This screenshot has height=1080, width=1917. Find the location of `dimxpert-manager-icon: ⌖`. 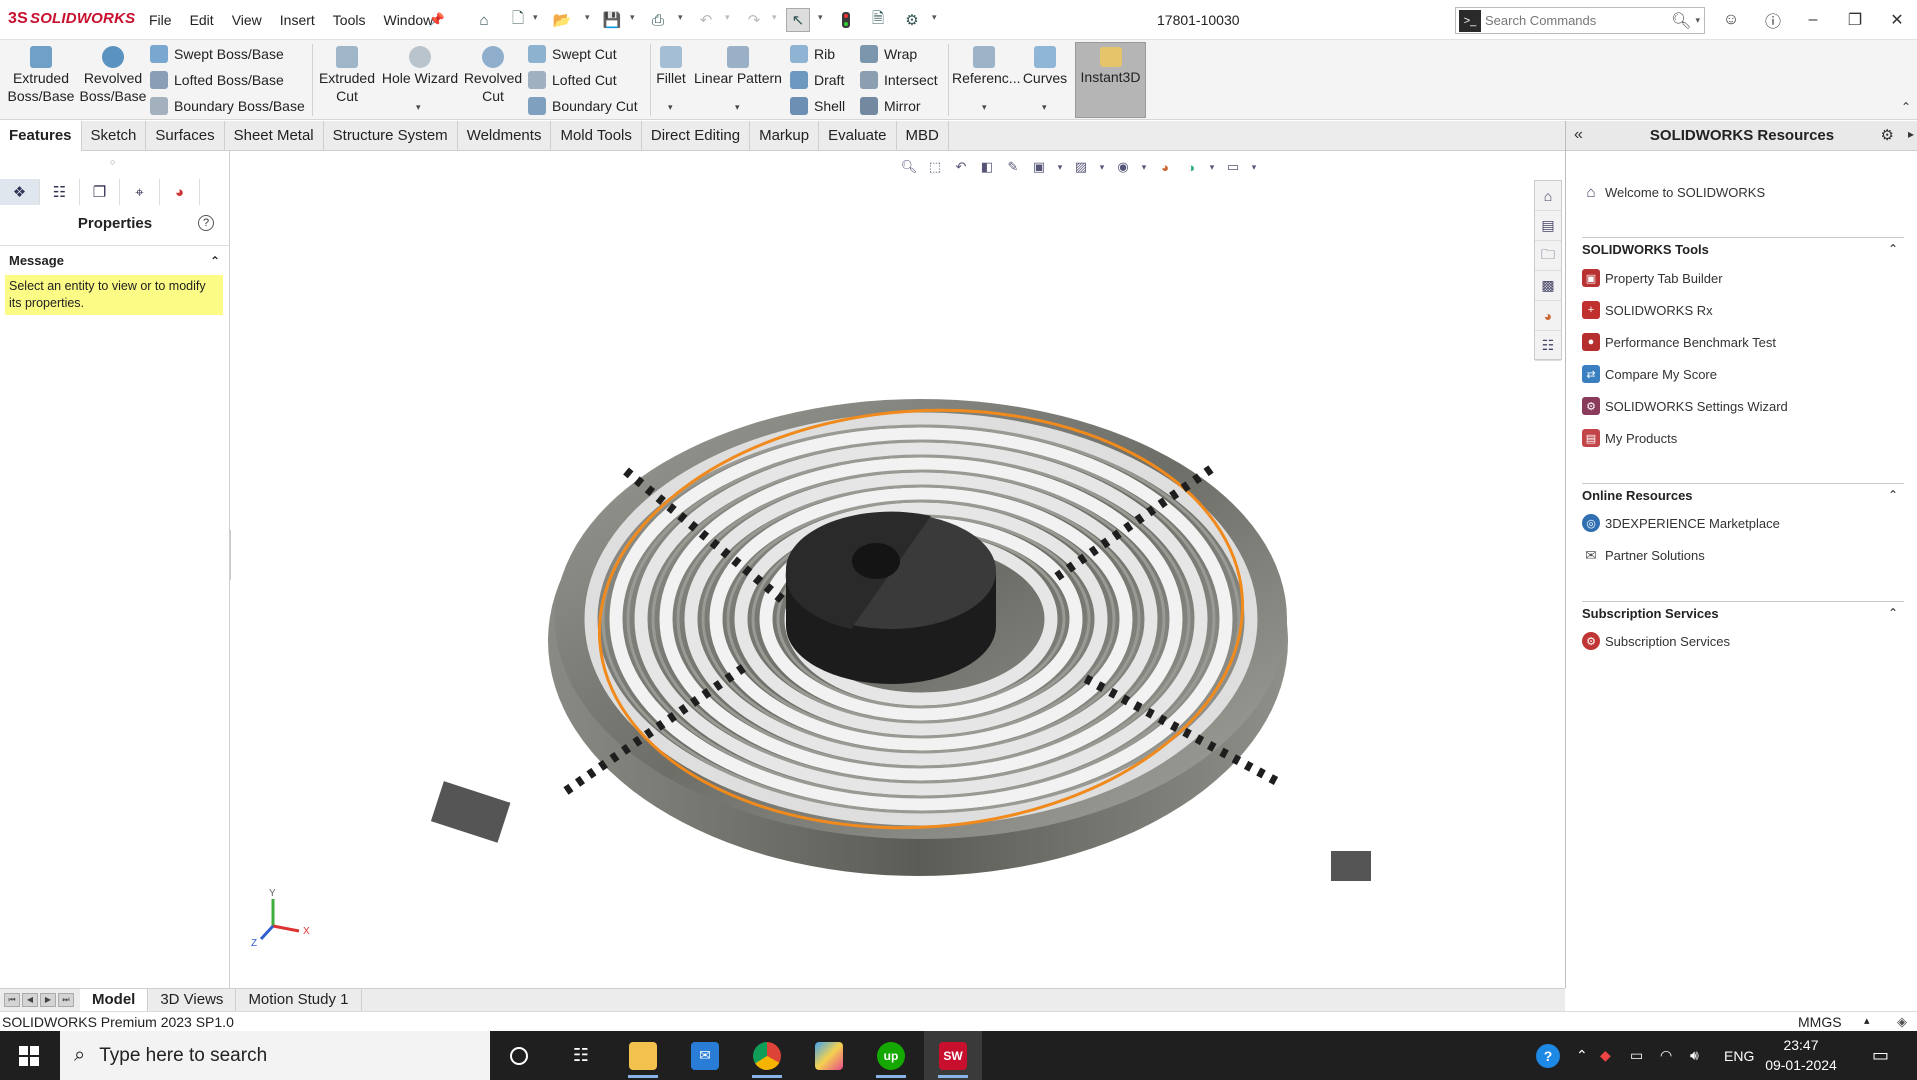

dimxpert-manager-icon: ⌖ is located at coordinates (140, 192).